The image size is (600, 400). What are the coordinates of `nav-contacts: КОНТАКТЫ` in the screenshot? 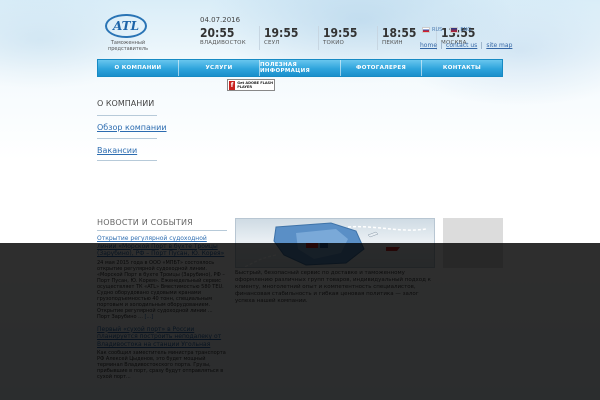 It's located at (462, 68).